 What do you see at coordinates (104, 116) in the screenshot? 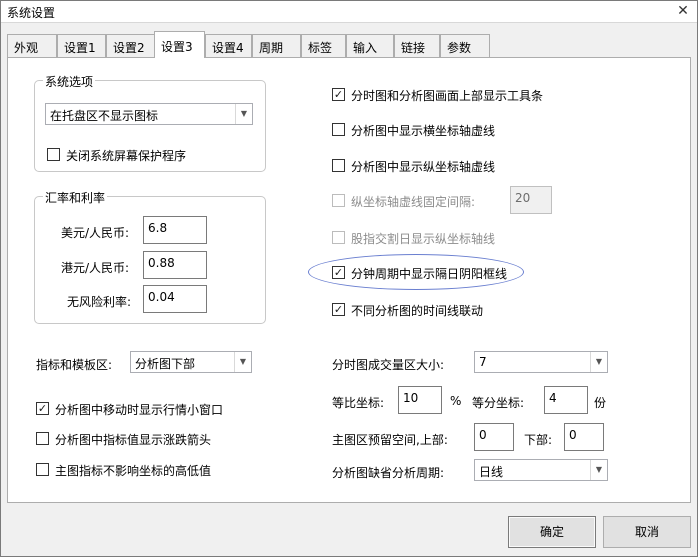
I see `combo-value: 在托盘区不显示图标` at bounding box center [104, 116].